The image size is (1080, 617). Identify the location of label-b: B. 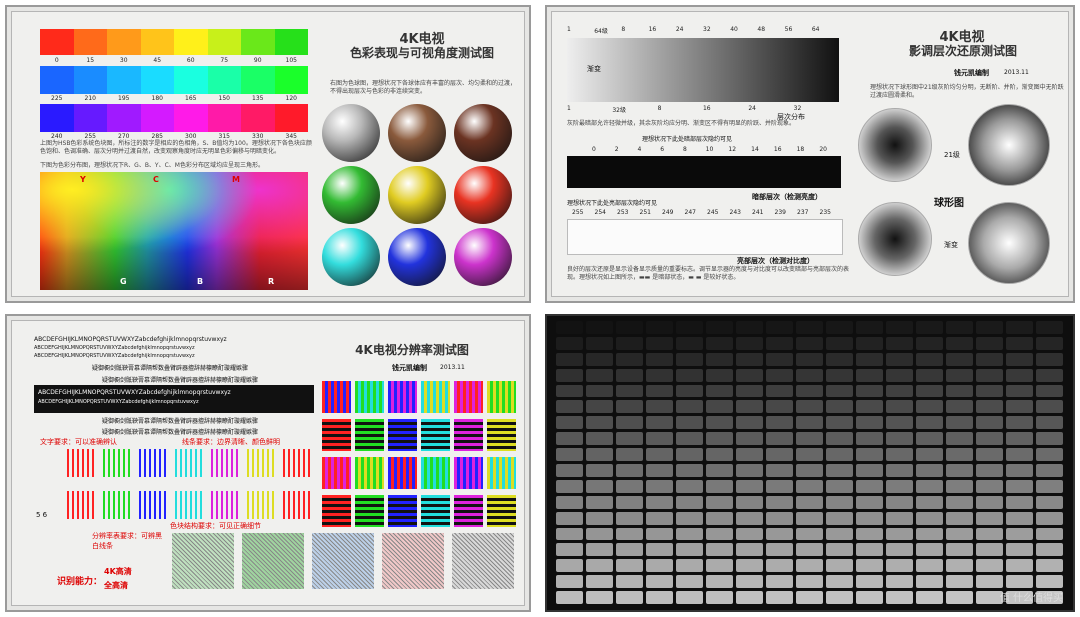
(200, 281).